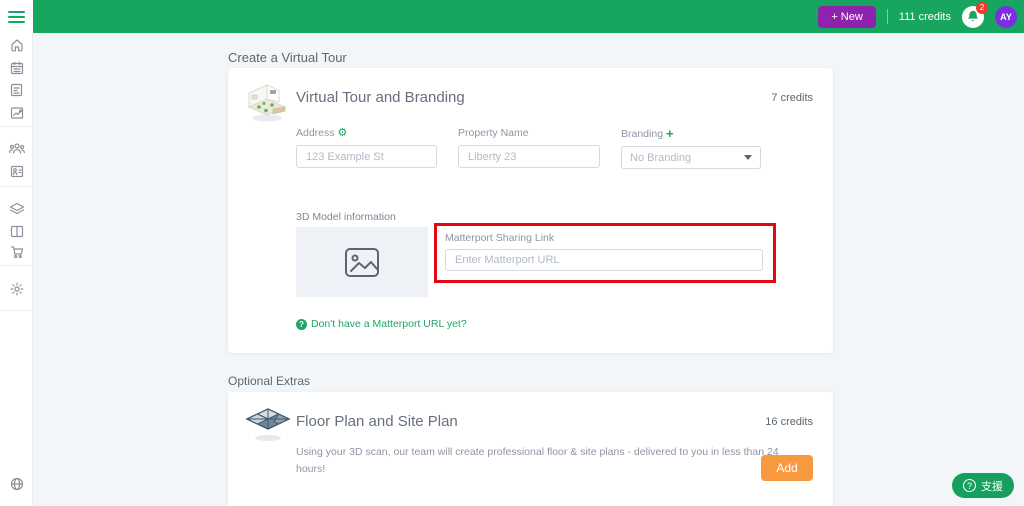 The image size is (1024, 506). I want to click on card-credits: 7 credits, so click(792, 98).